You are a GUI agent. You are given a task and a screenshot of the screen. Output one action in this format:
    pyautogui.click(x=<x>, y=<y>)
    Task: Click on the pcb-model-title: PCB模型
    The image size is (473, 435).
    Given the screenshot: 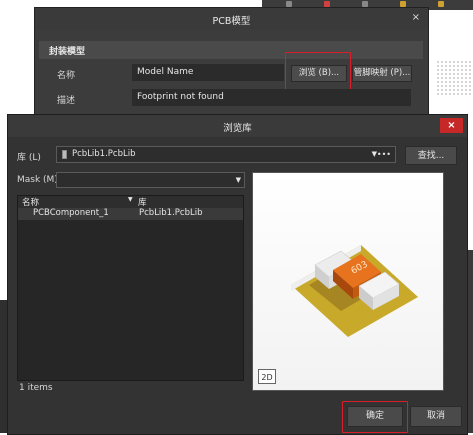 What is the action you would take?
    pyautogui.click(x=231, y=21)
    